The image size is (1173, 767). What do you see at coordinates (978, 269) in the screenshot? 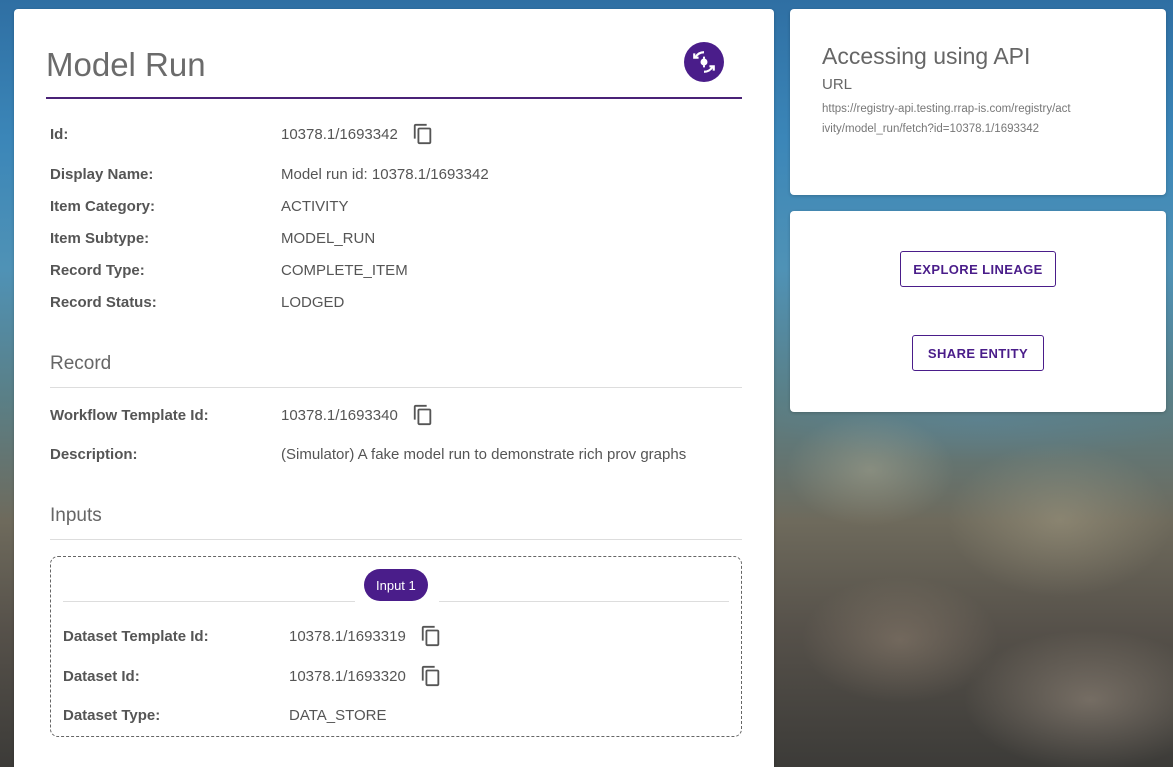
I see `explore-lineage-button: EXPLORE LINEAGE` at bounding box center [978, 269].